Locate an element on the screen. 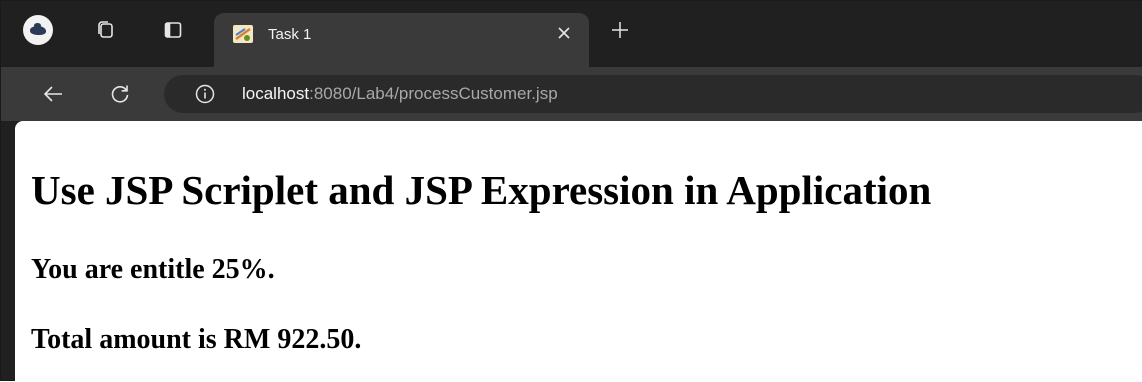 The width and height of the screenshot is (1142, 382). back-arrow-icon is located at coordinates (52, 94).